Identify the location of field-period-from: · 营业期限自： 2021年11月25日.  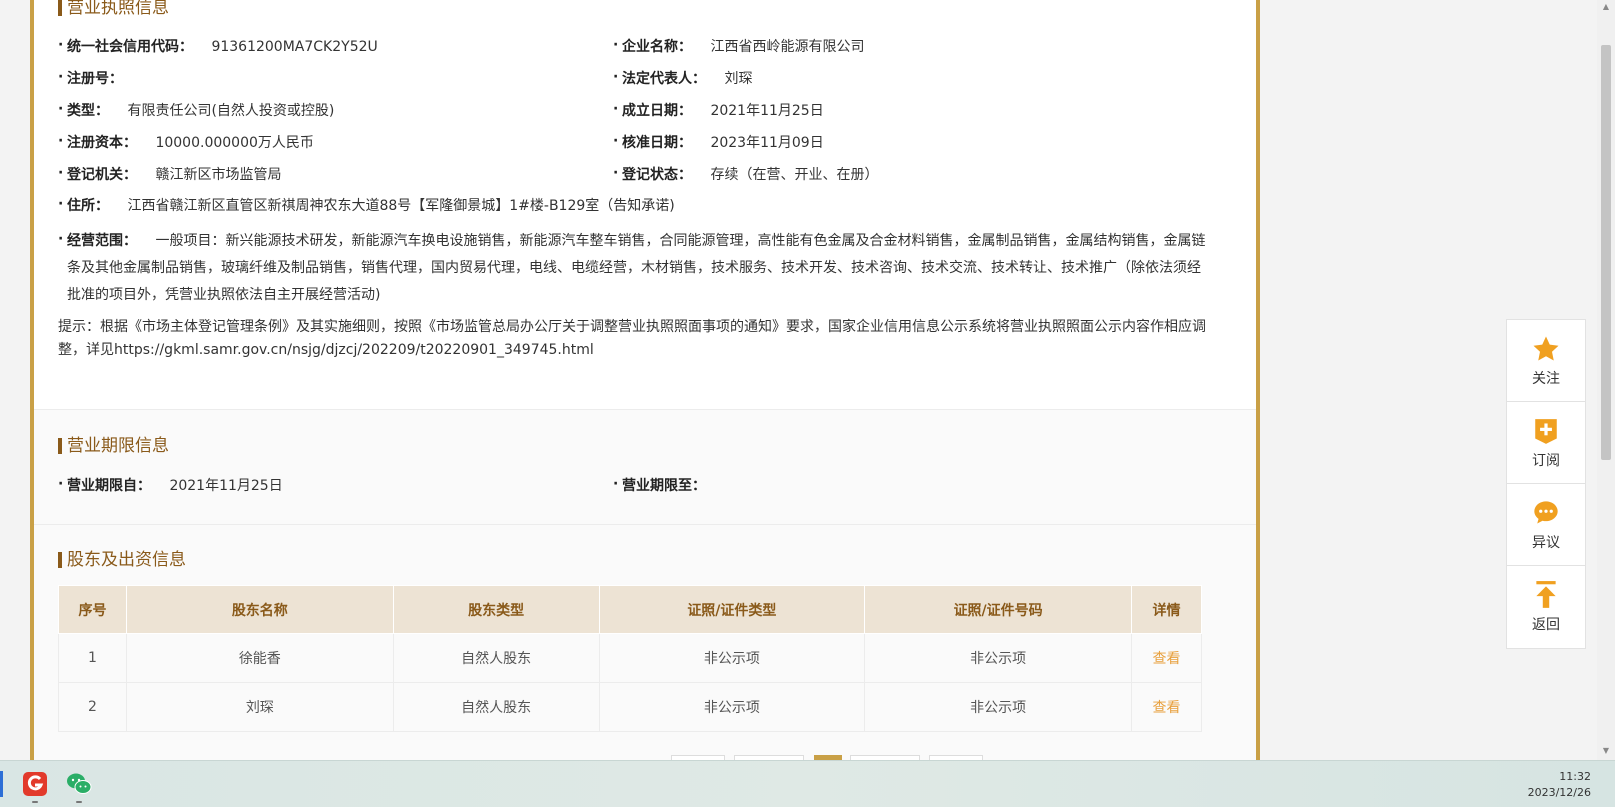
(170, 485).